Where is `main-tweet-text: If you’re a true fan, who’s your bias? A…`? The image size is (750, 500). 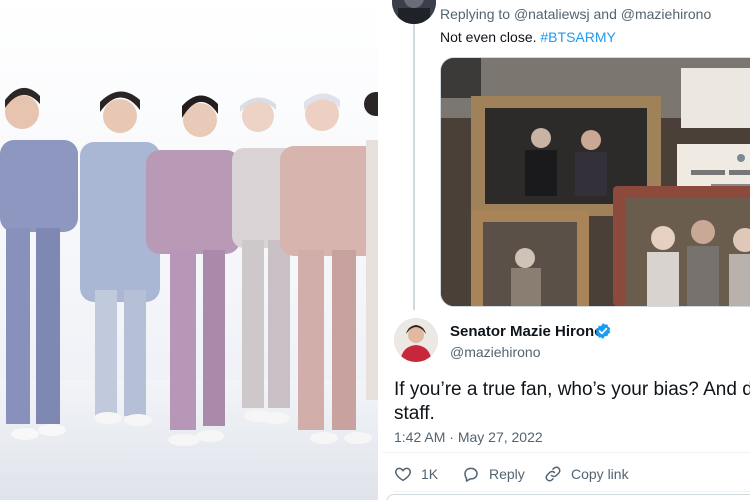 main-tweet-text: If you’re a true fan, who’s your bias? A… is located at coordinates (572, 402).